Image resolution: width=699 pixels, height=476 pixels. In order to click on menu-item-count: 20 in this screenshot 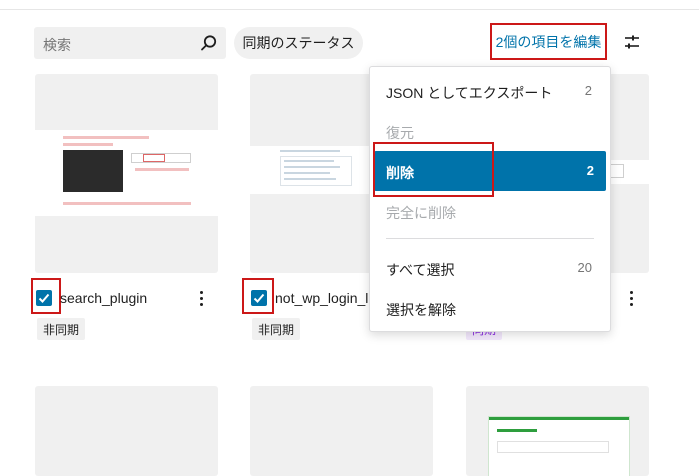, I will do `click(584, 267)`.